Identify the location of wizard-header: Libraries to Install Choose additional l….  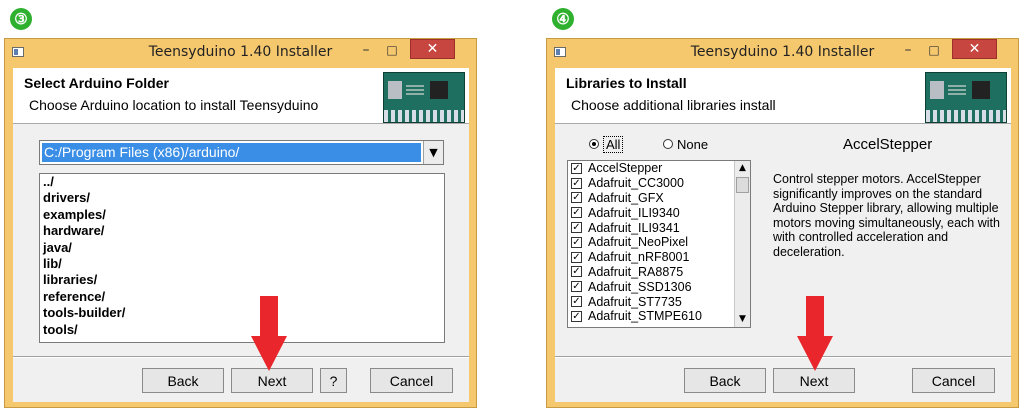
(783, 96).